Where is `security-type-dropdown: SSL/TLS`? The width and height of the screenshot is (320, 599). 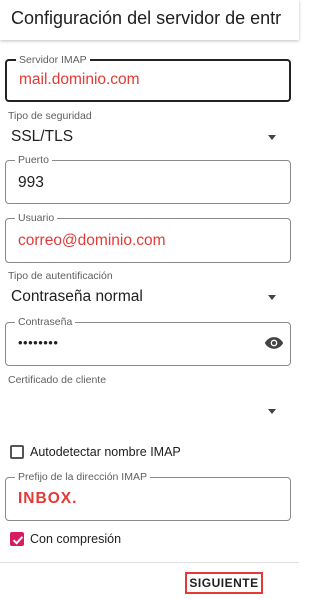 security-type-dropdown: SSL/TLS is located at coordinates (149, 137).